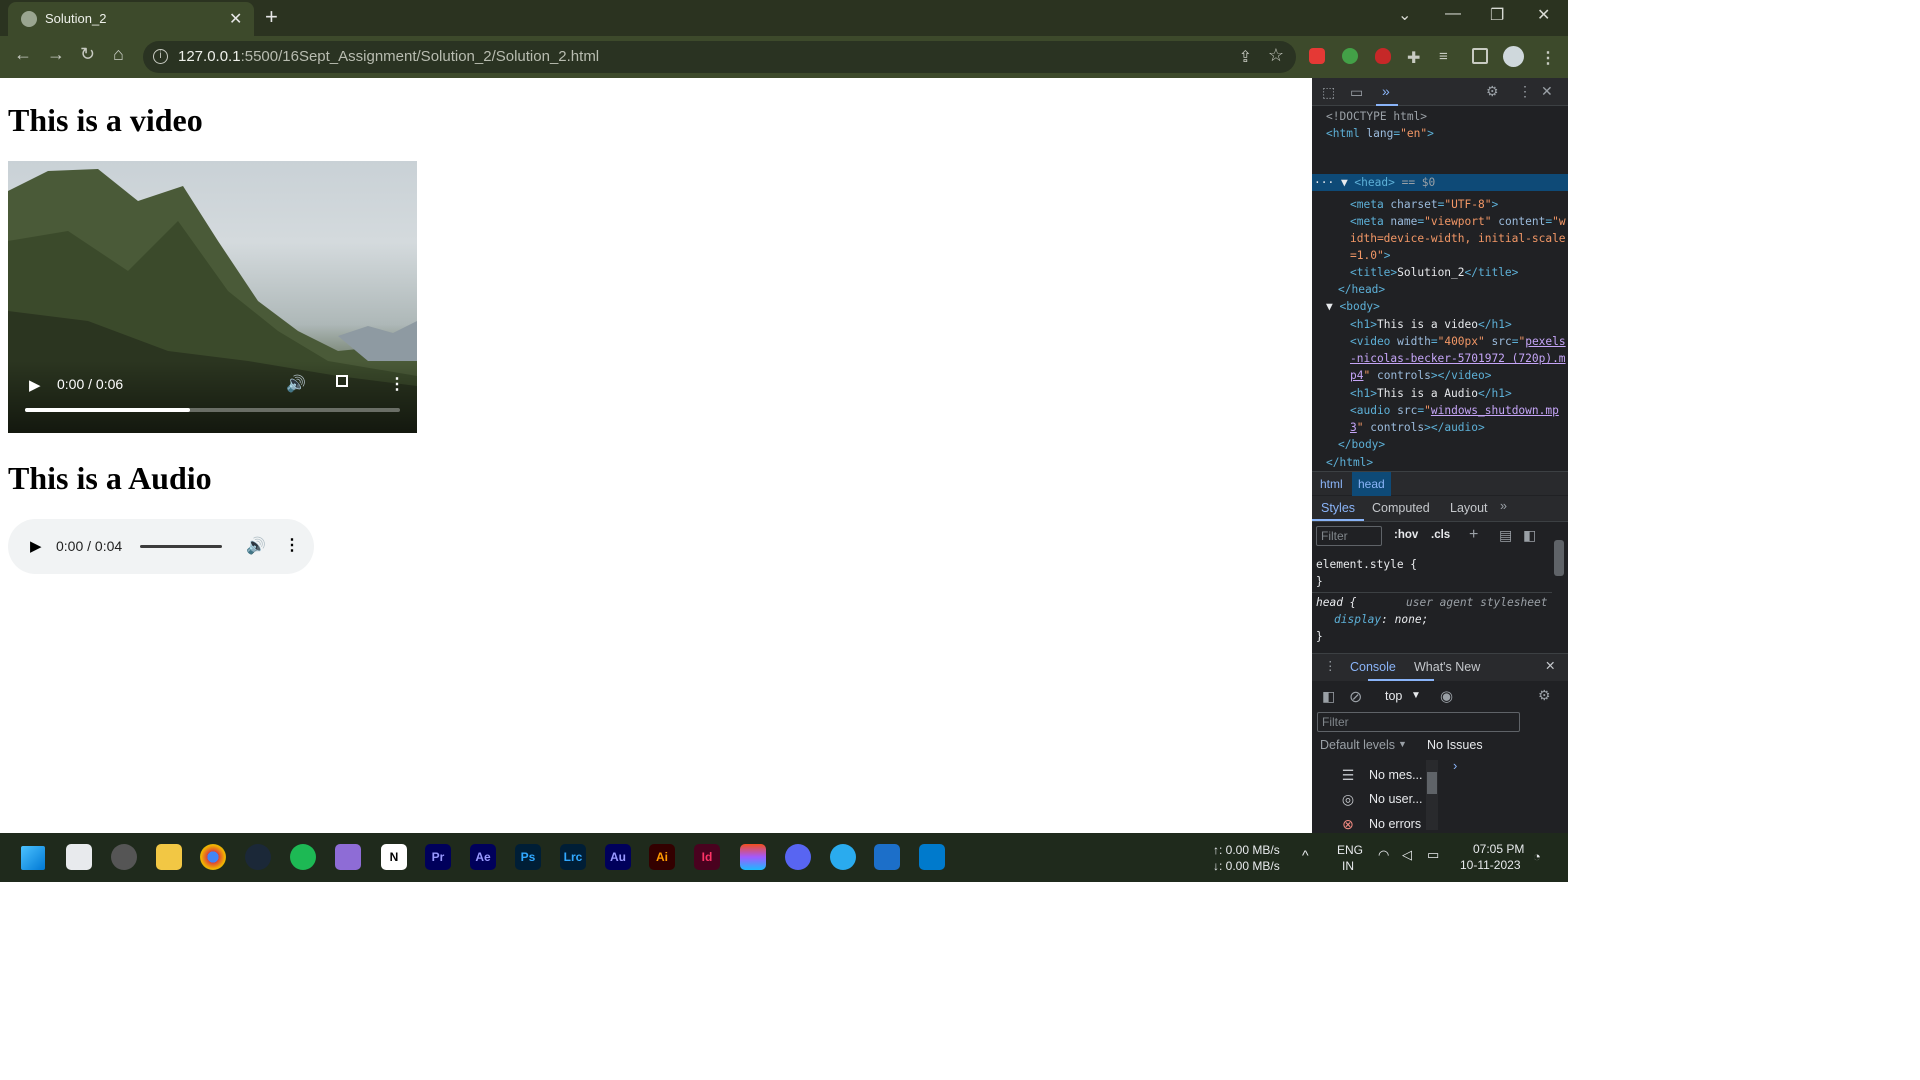  I want to click on tree-line-doctype: <!DOCTYPE html>, so click(1376, 116).